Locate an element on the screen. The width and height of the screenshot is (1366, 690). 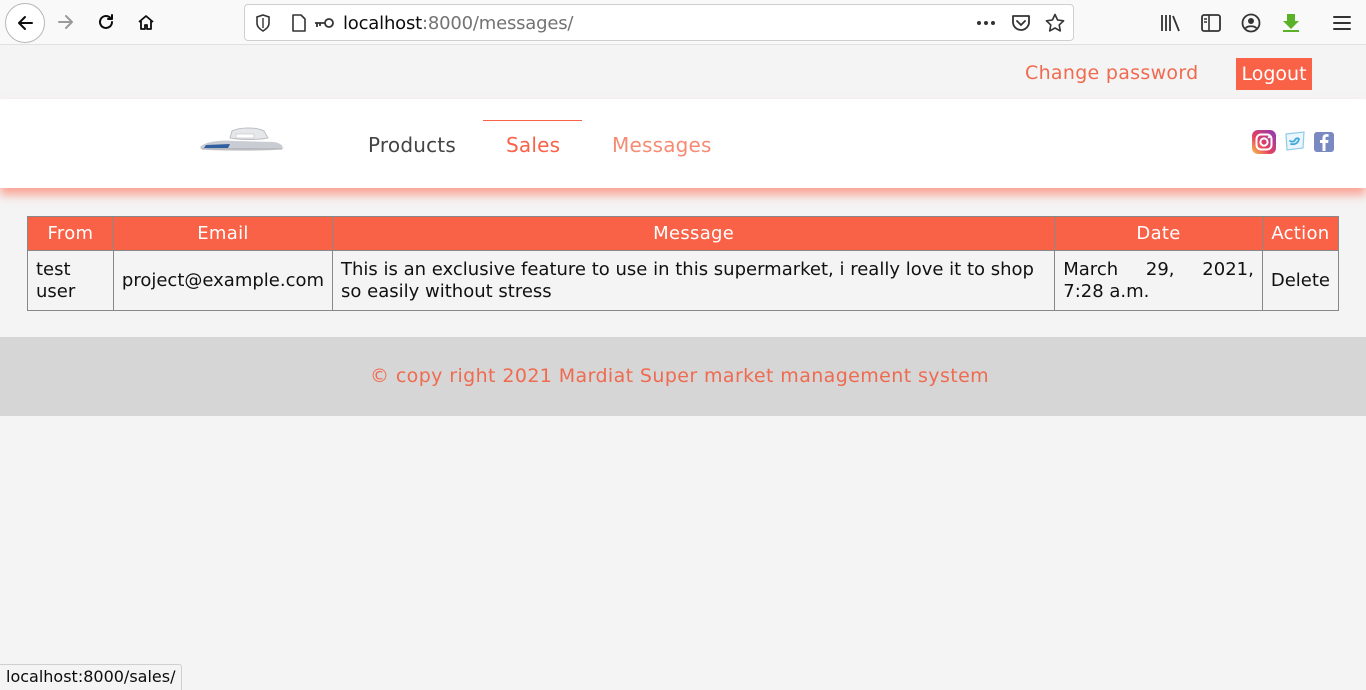
forward-button is located at coordinates (66, 22).